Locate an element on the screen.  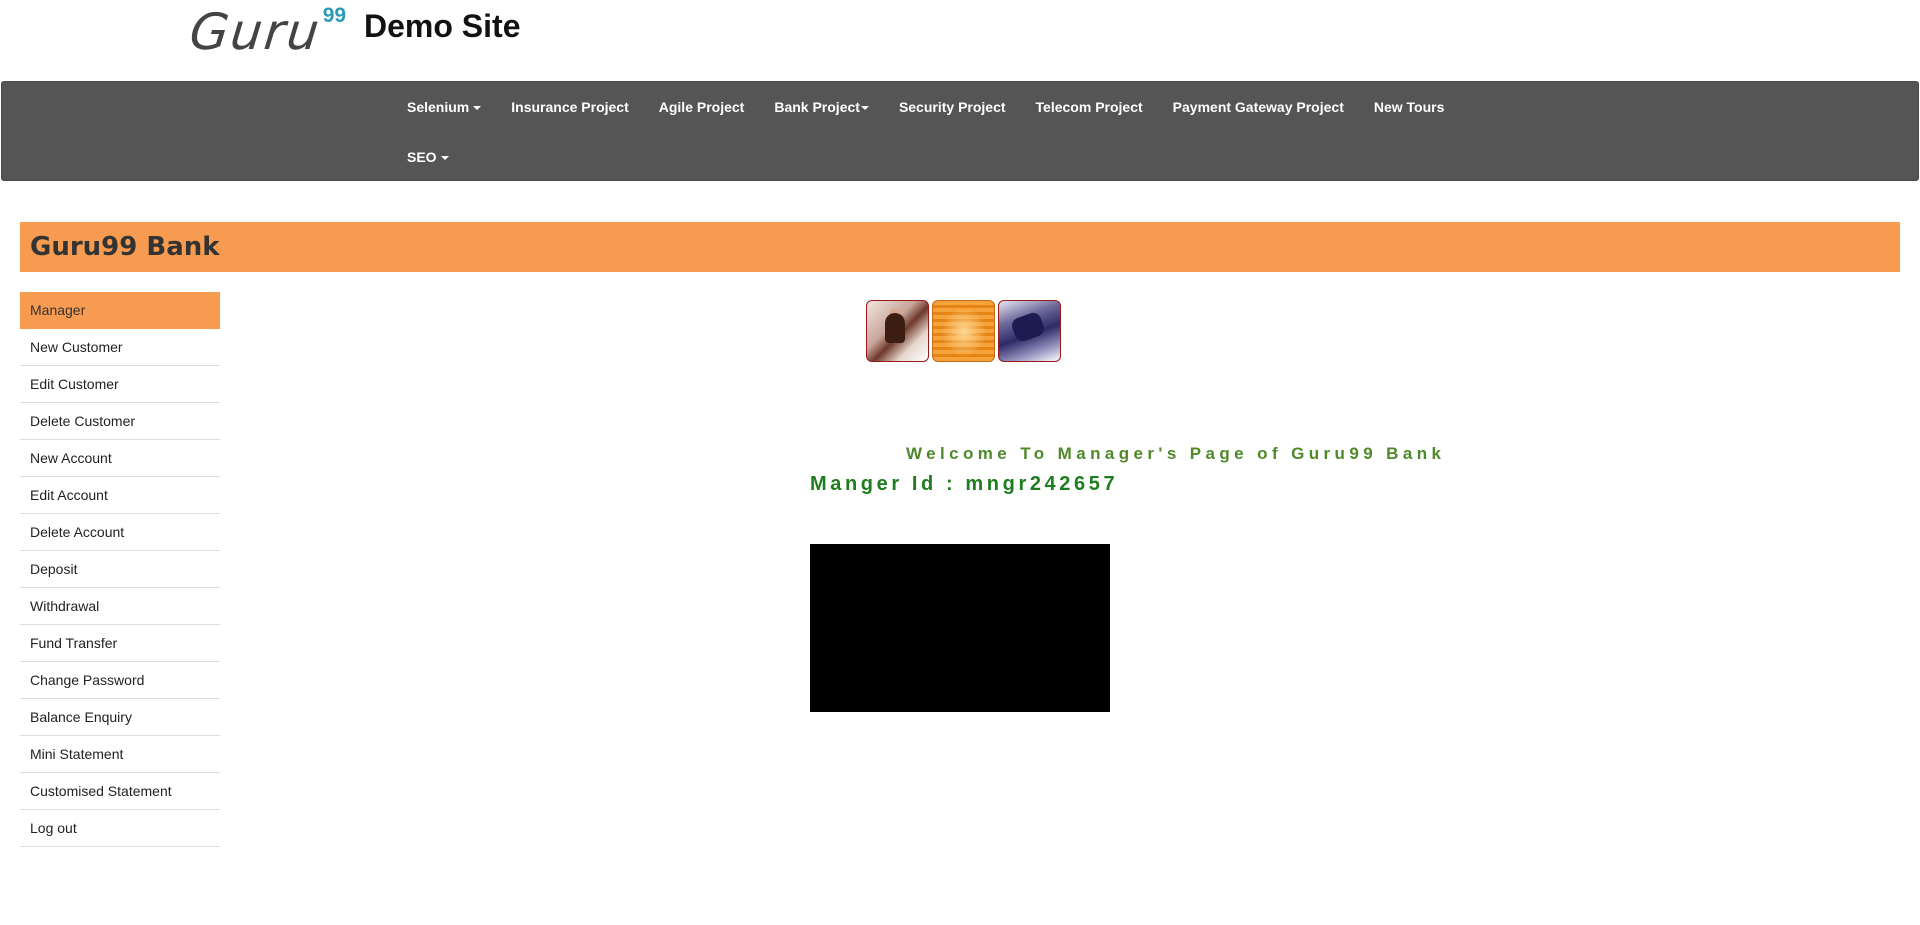
nav-bank-project-label: Bank Project is located at coordinates (817, 107).